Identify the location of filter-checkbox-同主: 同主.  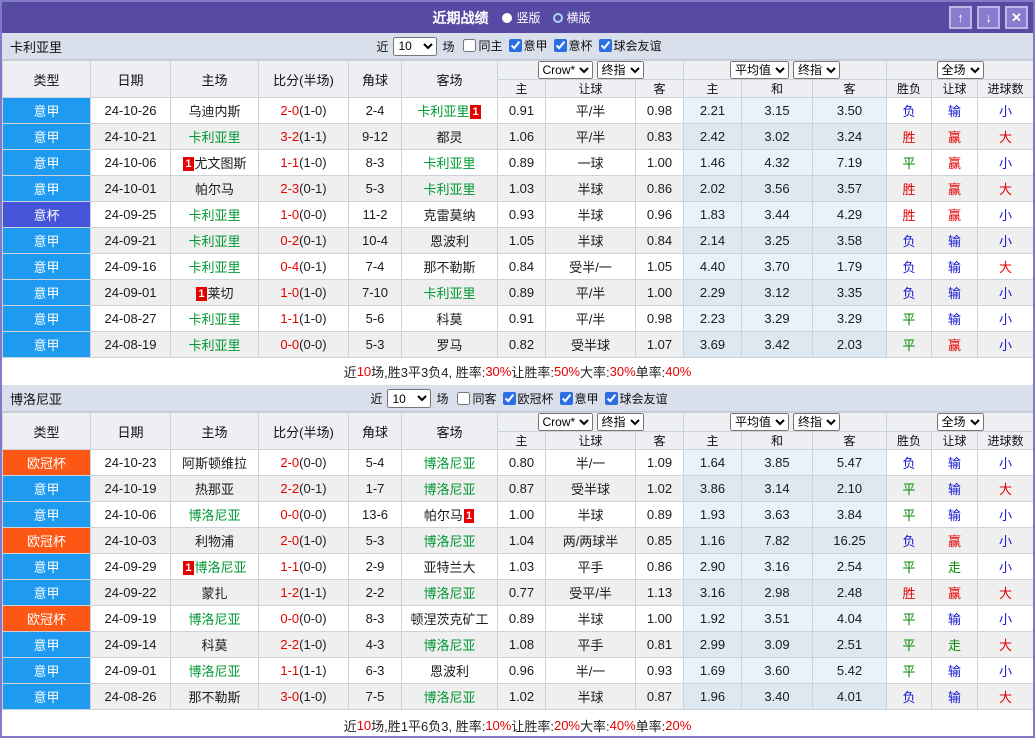
(483, 45).